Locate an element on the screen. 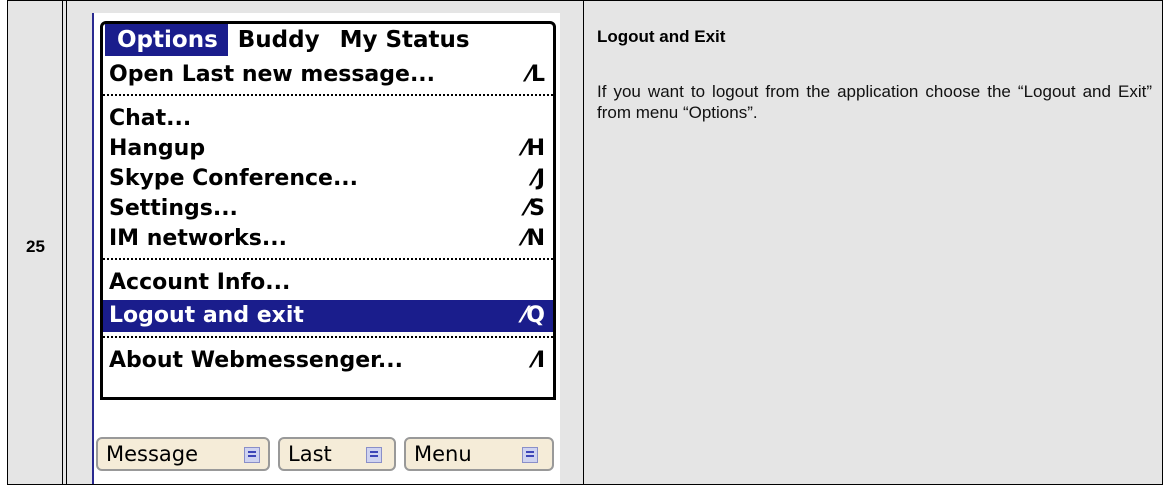 Image resolution: width=1164 pixels, height=485 pixels. menu-item-settings: Settings... ⁄S is located at coordinates (328, 209).